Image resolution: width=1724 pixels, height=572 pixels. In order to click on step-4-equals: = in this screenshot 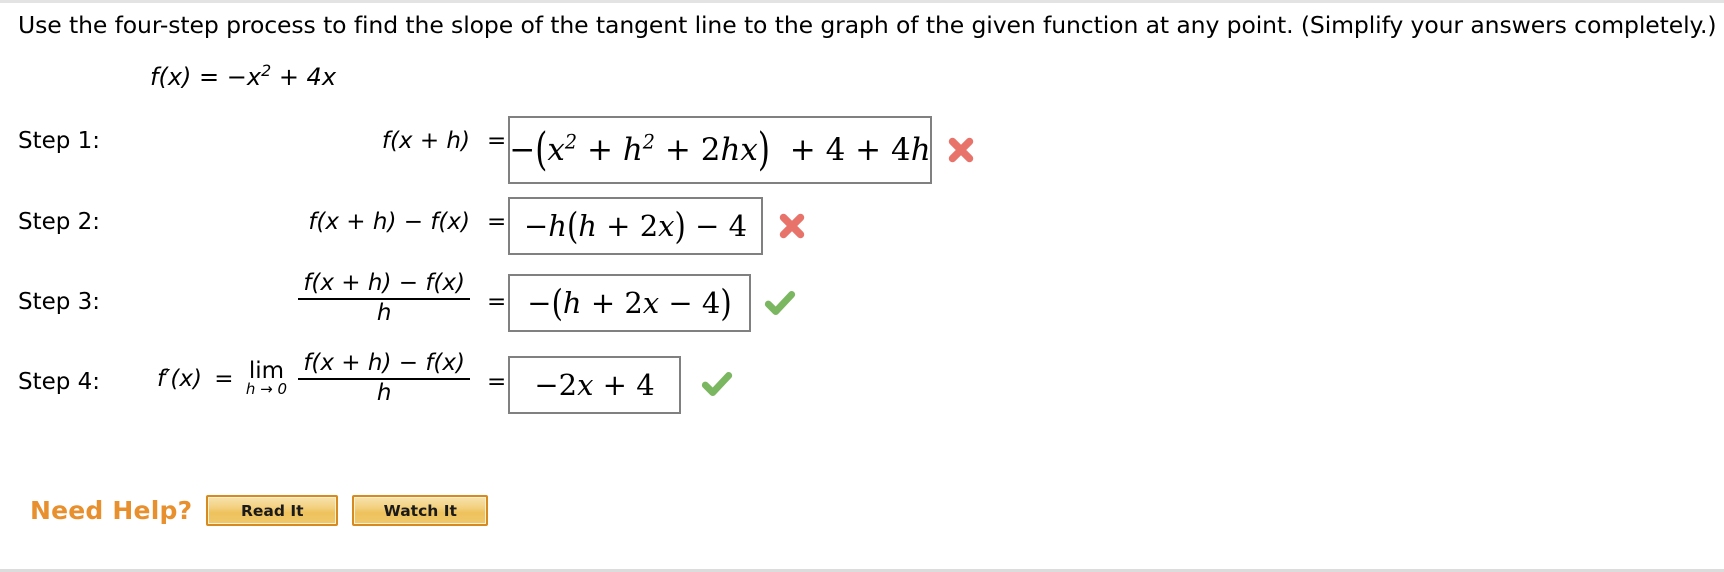, I will do `click(497, 382)`.